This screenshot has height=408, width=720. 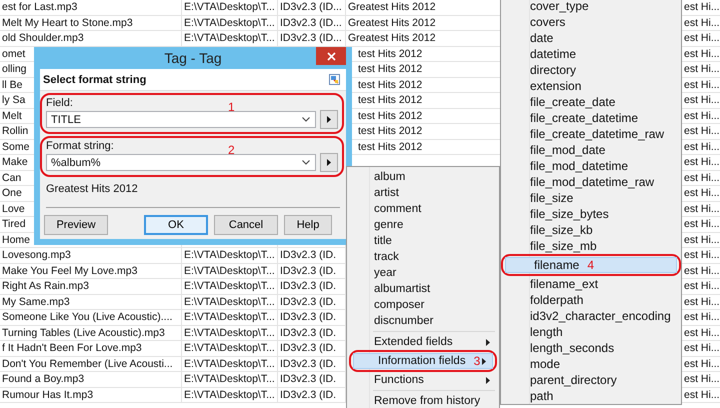 I want to click on window-icon, so click(x=334, y=79).